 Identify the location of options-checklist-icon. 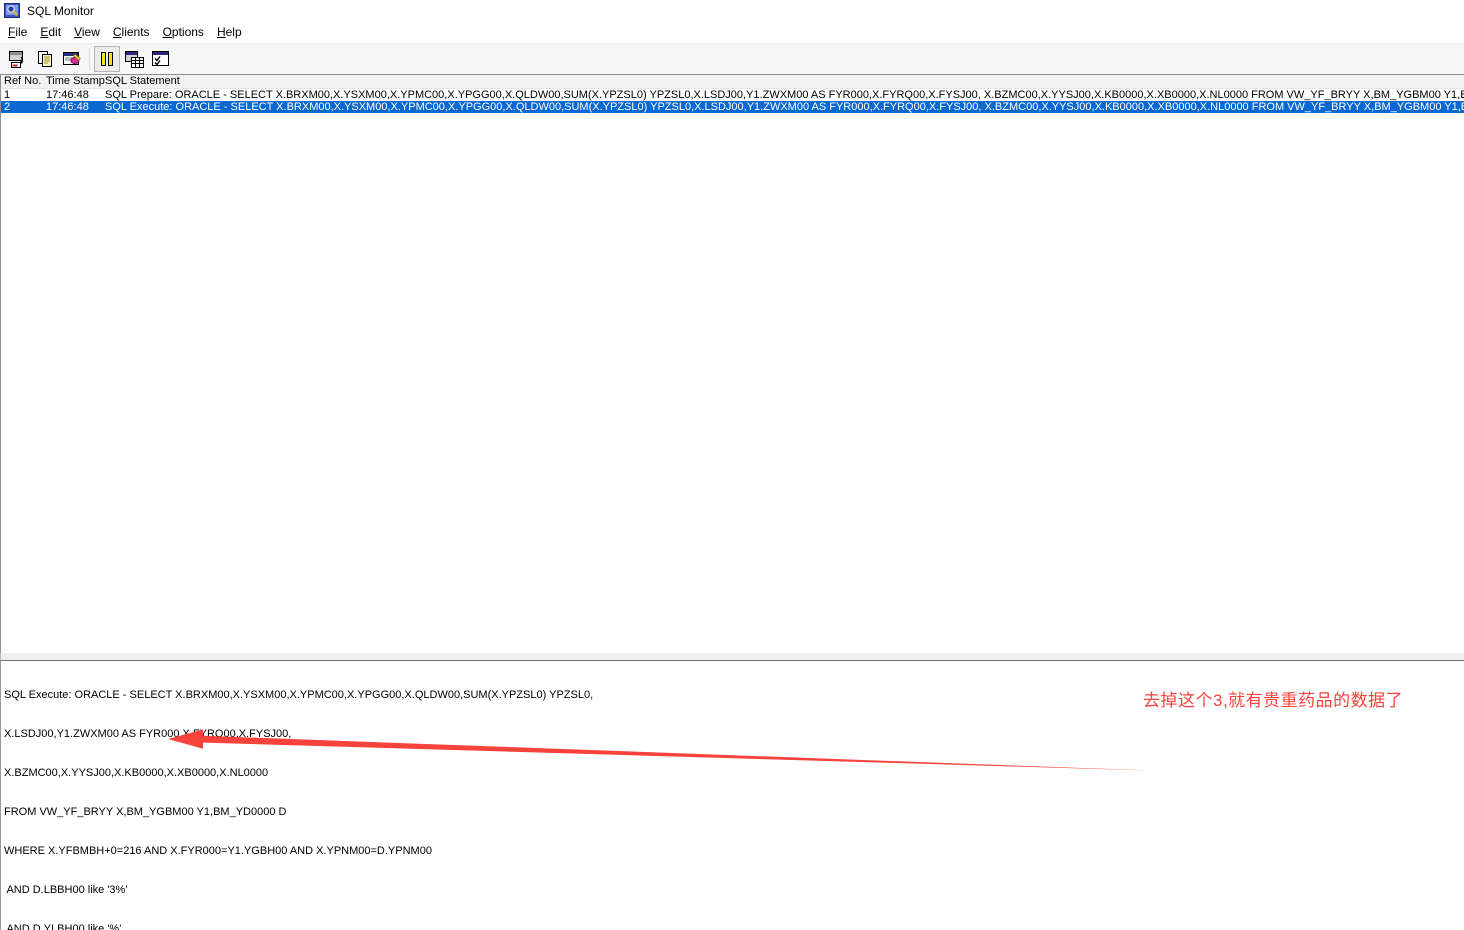
(160, 58).